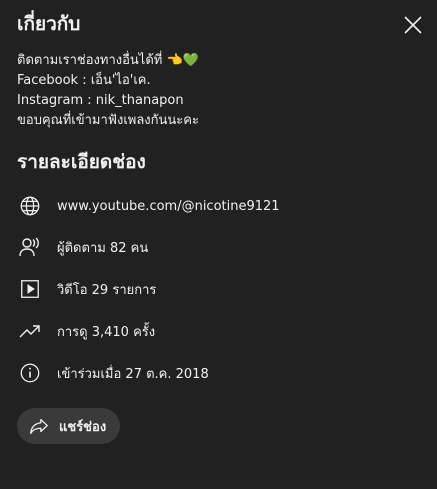 This screenshot has height=489, width=437. I want to click on green-heart-emoji: 💚, so click(190, 60).